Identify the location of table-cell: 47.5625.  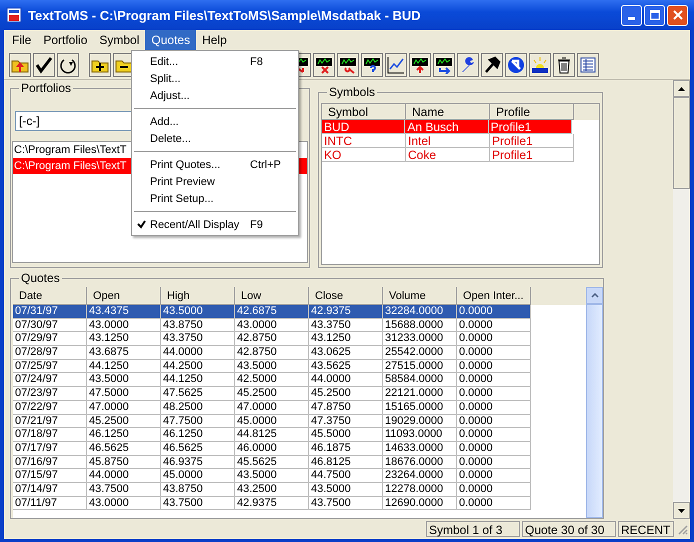
(198, 394).